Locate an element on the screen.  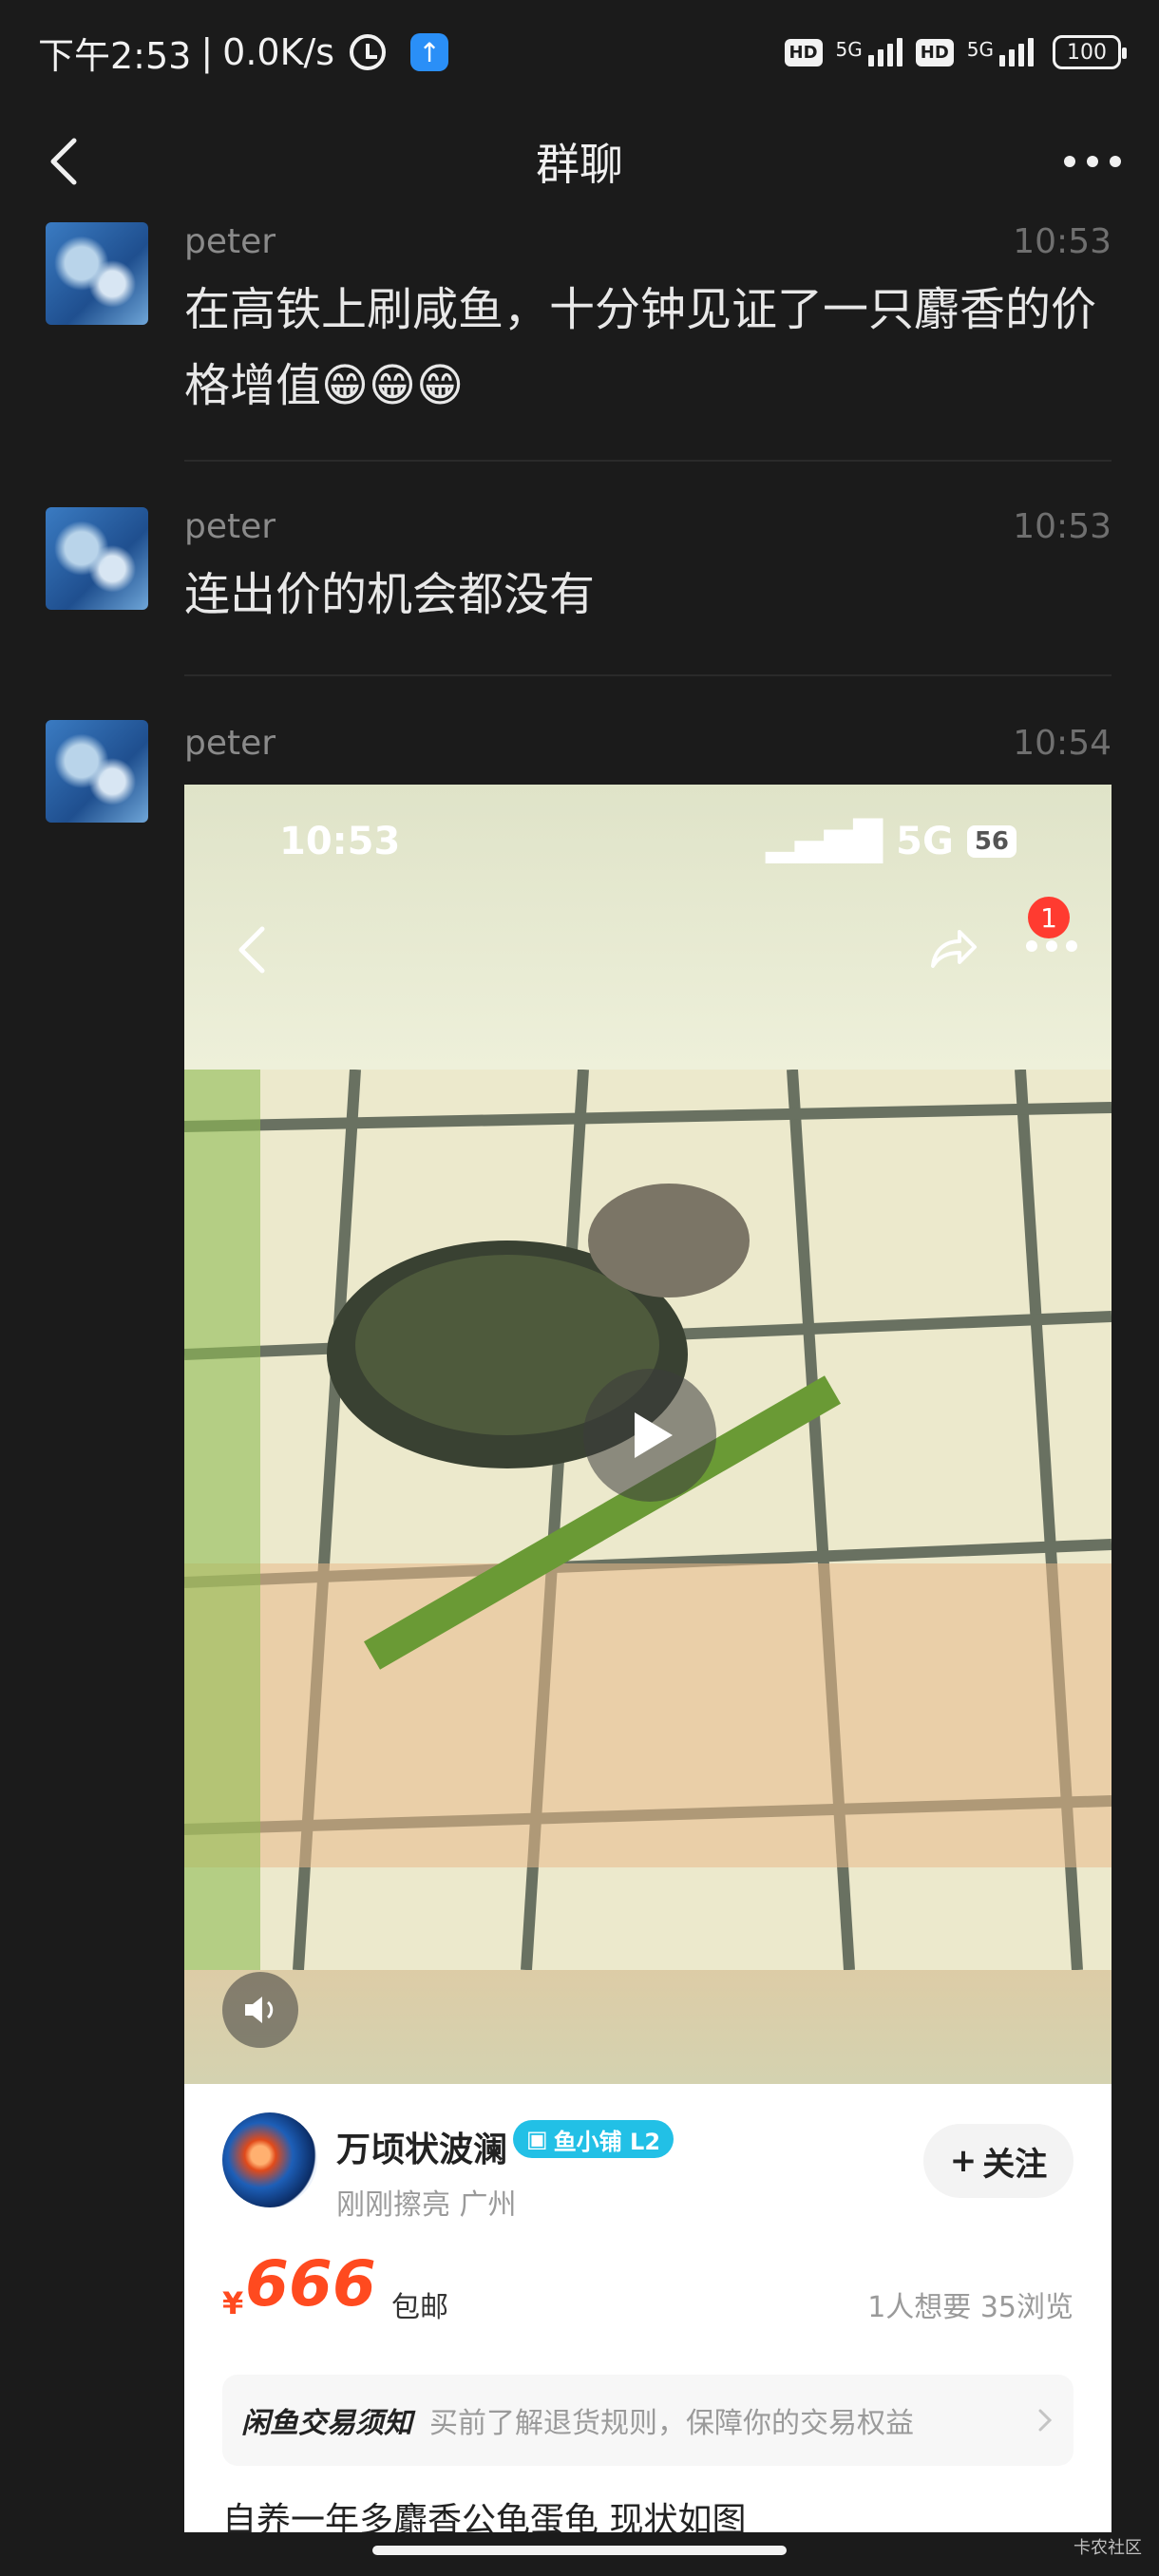
video-status-bar: 10:53 ▂▄▆█ 5G 56 is located at coordinates (648, 841).